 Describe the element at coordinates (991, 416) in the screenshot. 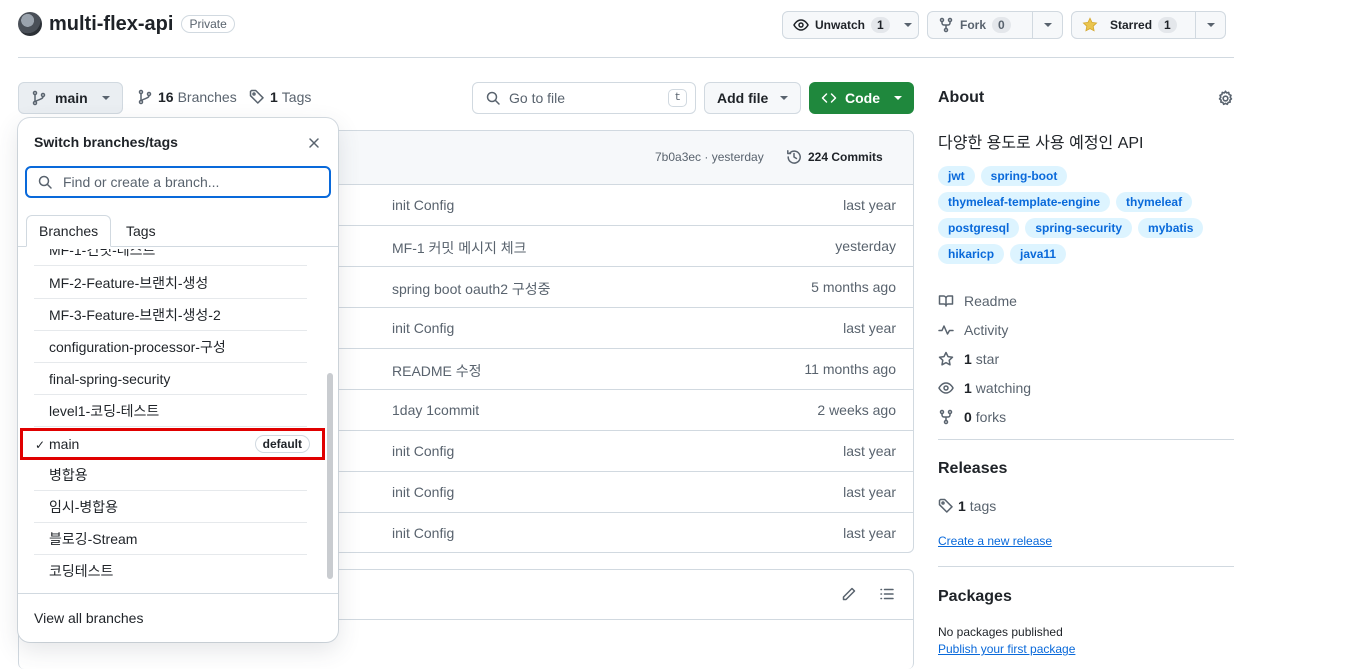

I see `forks-label: forks` at that location.